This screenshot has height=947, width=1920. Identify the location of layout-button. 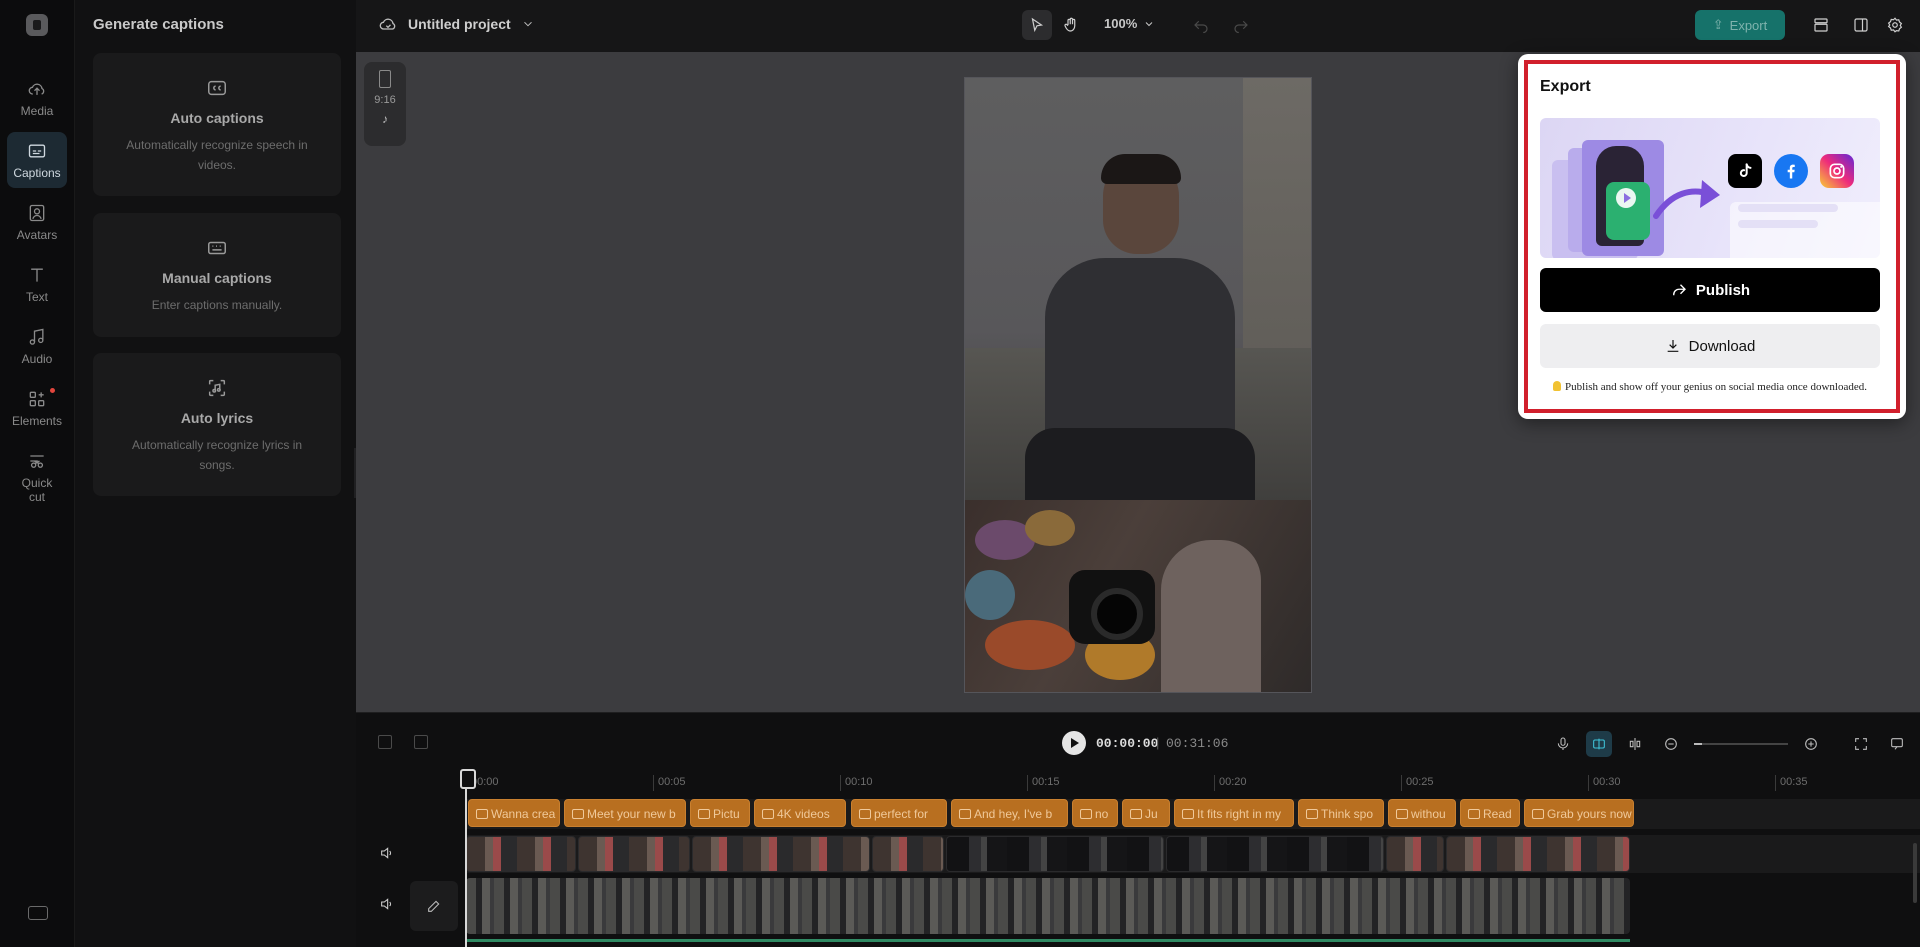
(1861, 25).